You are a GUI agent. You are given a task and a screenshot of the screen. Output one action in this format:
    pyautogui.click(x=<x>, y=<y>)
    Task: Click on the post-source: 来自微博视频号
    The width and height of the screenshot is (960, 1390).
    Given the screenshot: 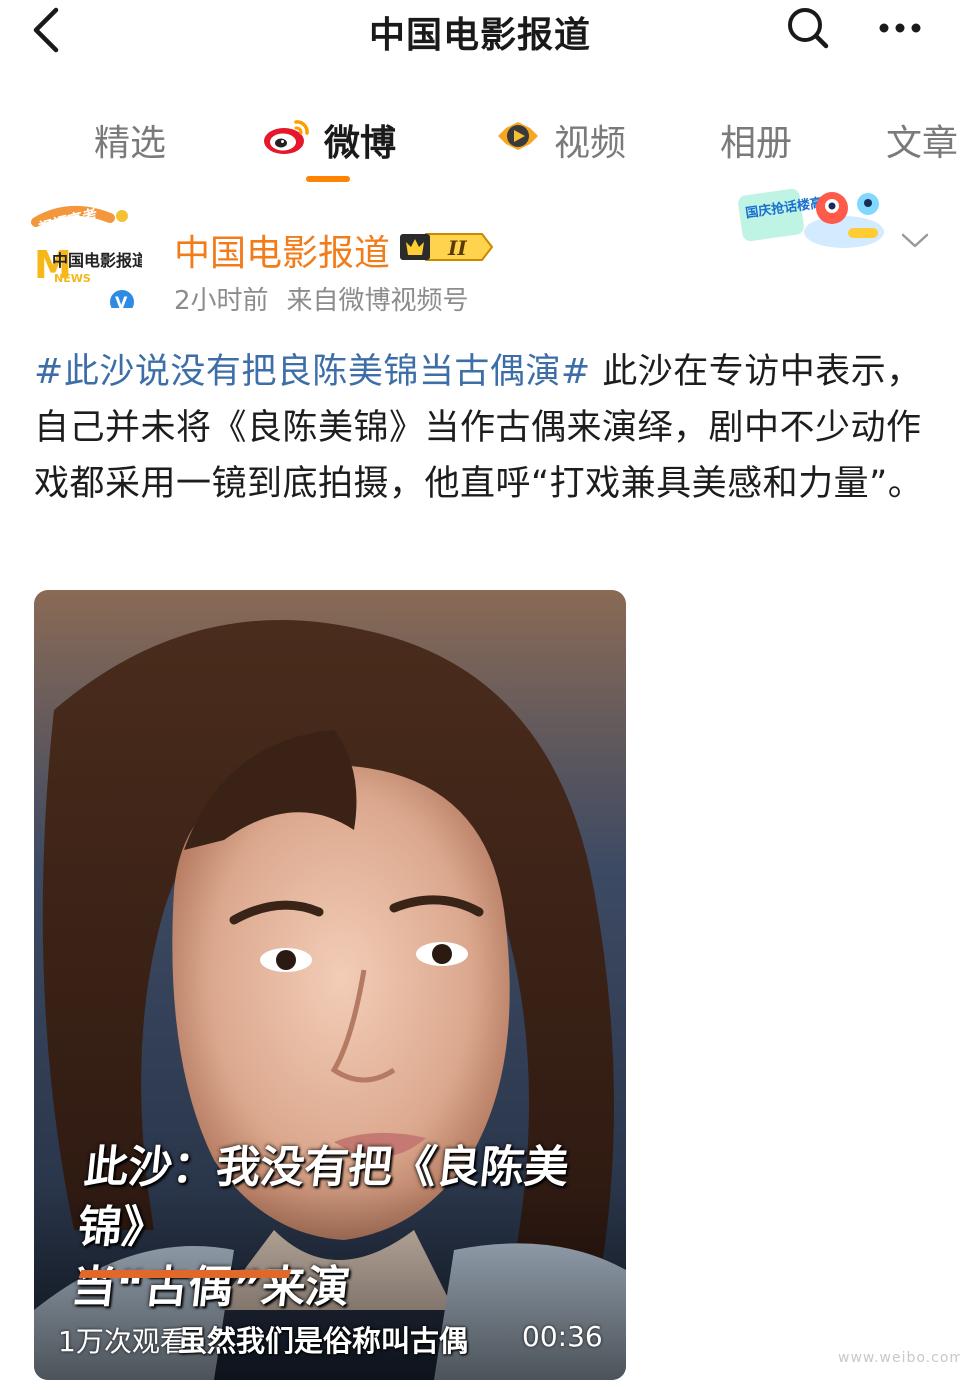 What is the action you would take?
    pyautogui.click(x=378, y=301)
    